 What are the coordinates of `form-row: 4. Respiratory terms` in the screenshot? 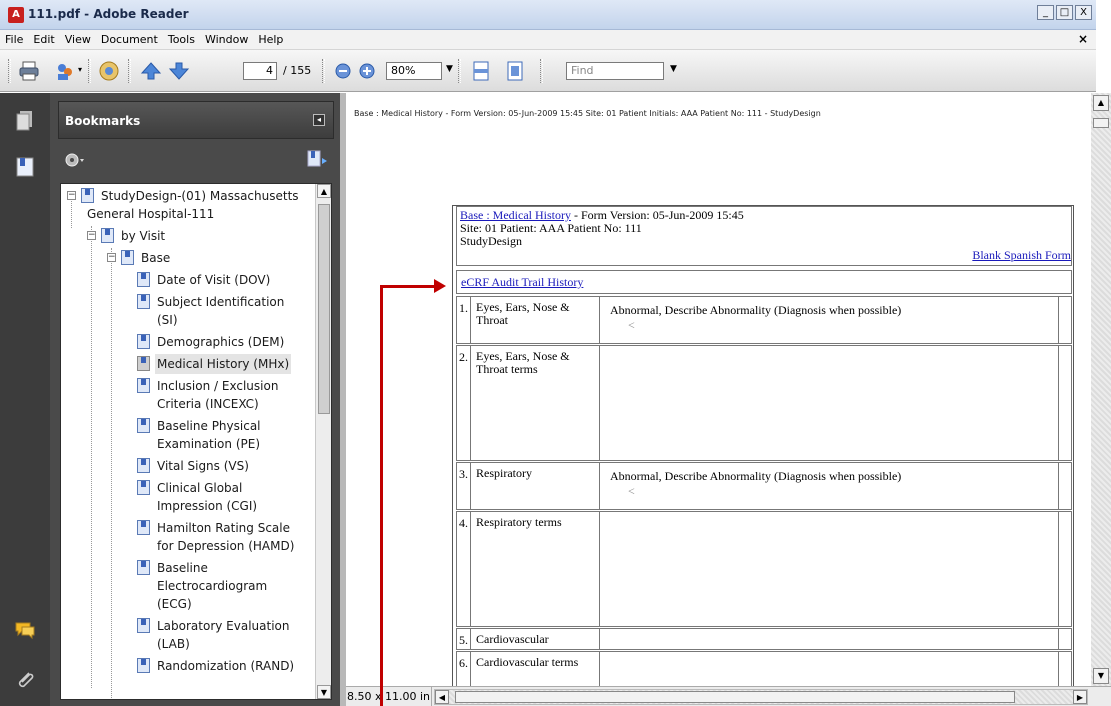 It's located at (764, 569).